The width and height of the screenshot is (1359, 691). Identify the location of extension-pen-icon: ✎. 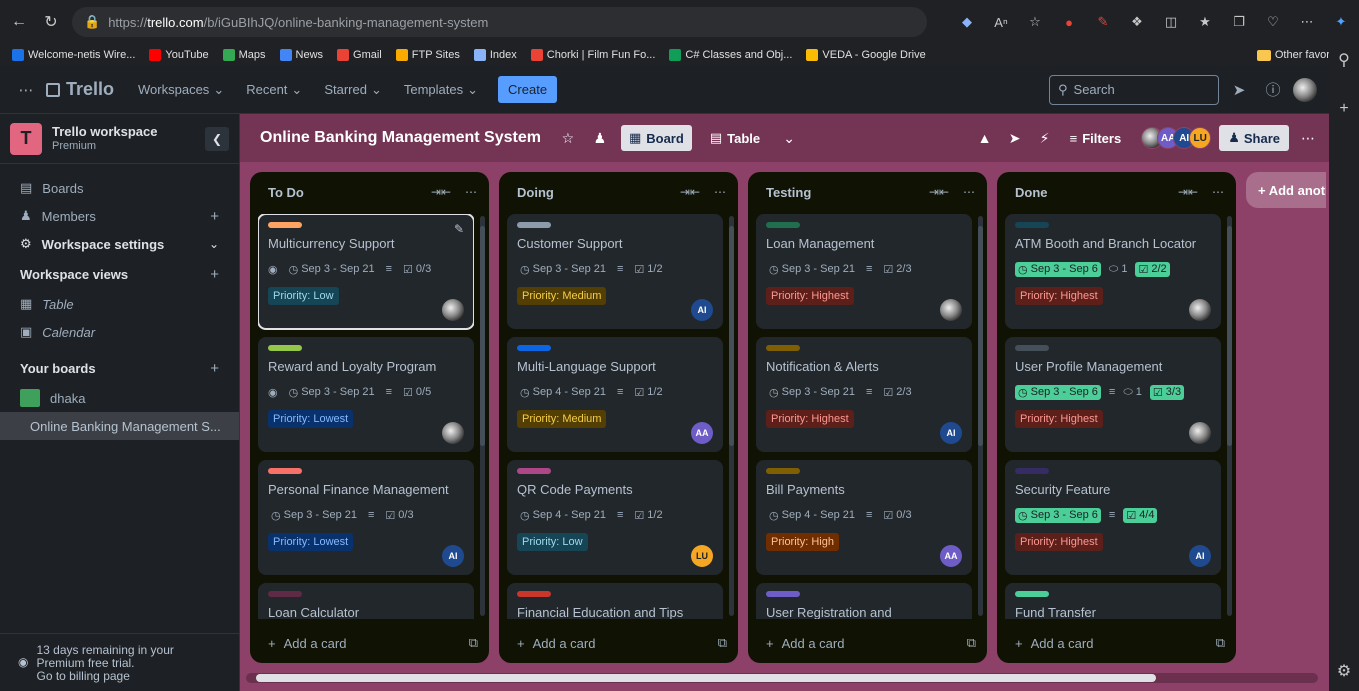
(1103, 22).